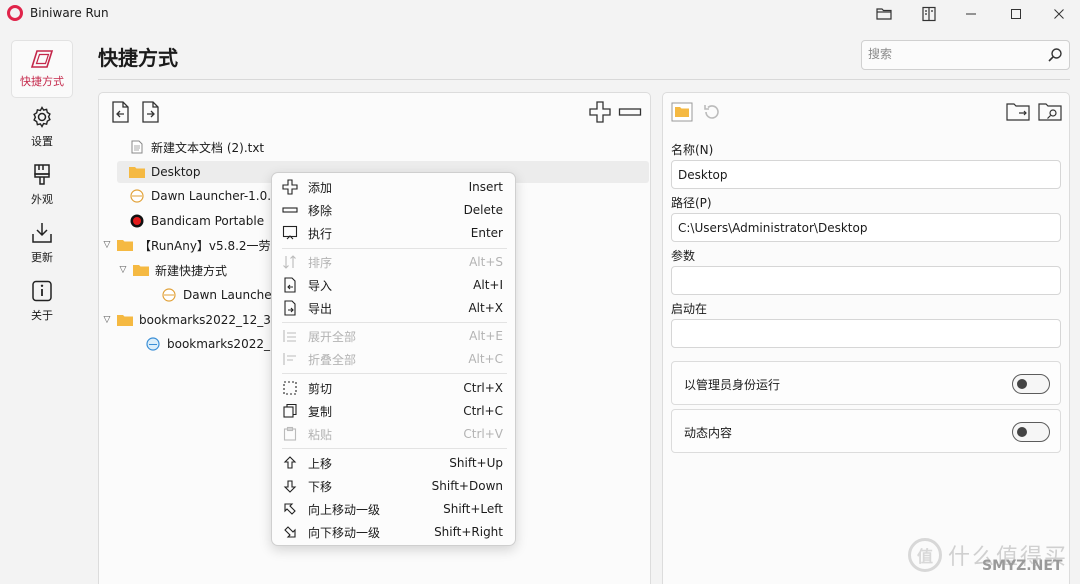  What do you see at coordinates (866, 174) in the screenshot?
I see `name-field: Desktop` at bounding box center [866, 174].